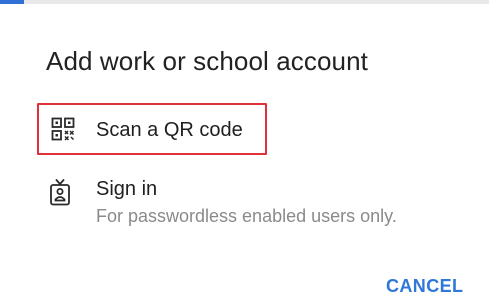 The width and height of the screenshot is (489, 293). What do you see at coordinates (60, 192) in the screenshot?
I see `badge-icon` at bounding box center [60, 192].